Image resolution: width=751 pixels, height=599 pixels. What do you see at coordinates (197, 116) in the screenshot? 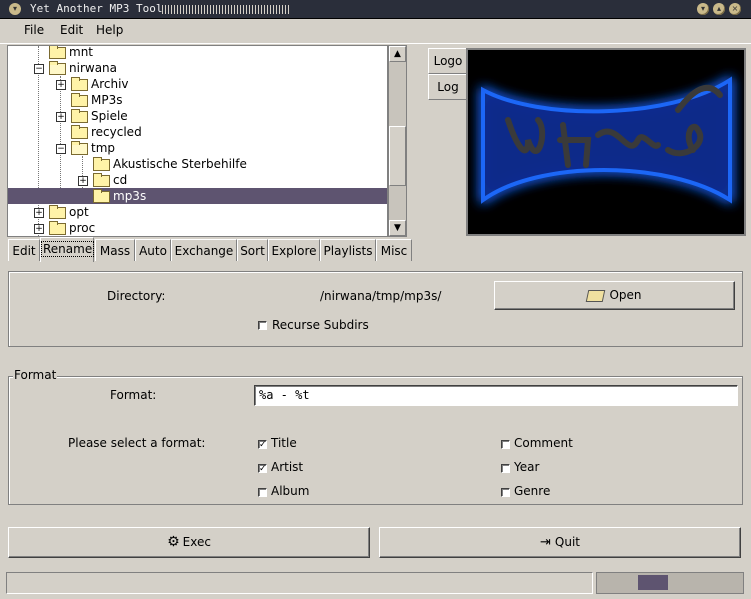
I see `tree-item: + Spiele` at bounding box center [197, 116].